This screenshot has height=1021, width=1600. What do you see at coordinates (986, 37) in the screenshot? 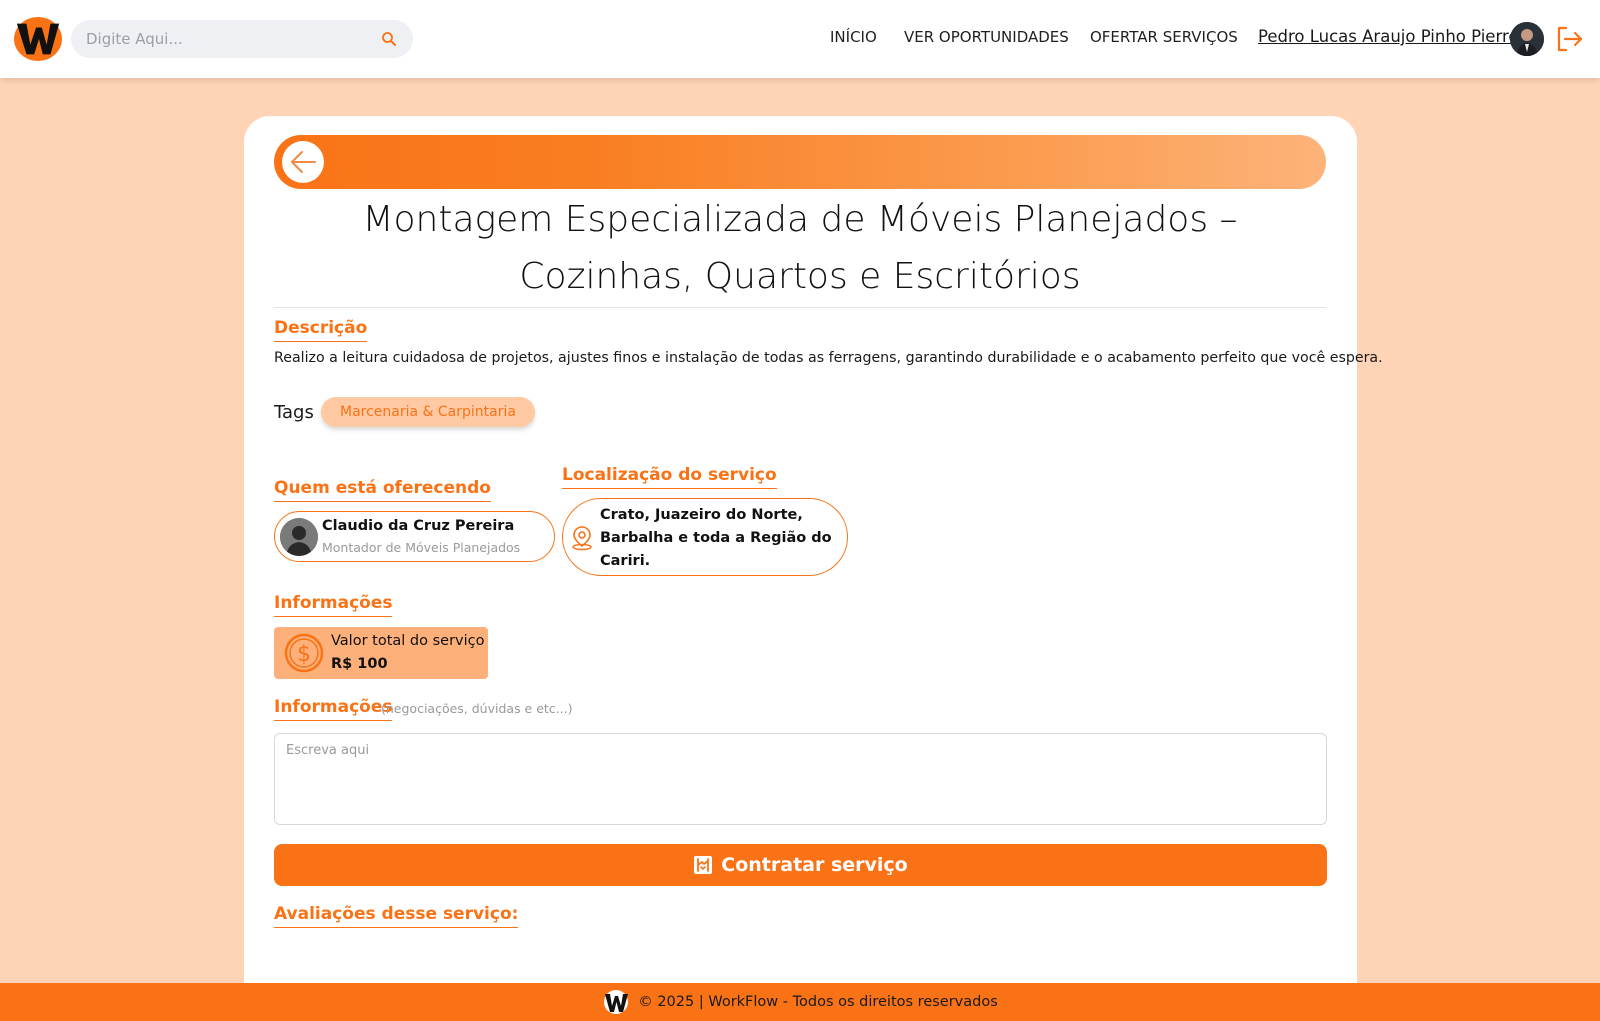
I see `nav-ver-oportunidades: VER OPORTUNIDADES` at bounding box center [986, 37].